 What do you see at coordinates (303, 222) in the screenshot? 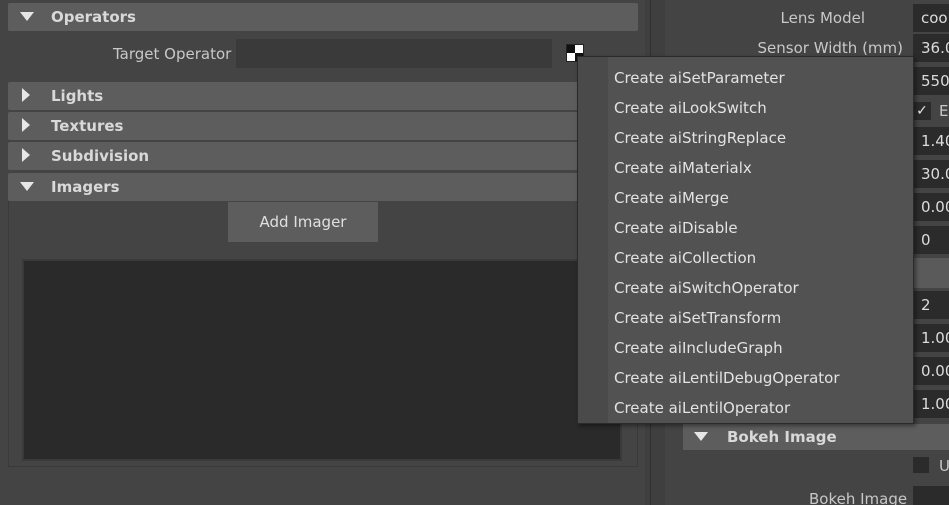
I see `add-imager-button: Add Imager` at bounding box center [303, 222].